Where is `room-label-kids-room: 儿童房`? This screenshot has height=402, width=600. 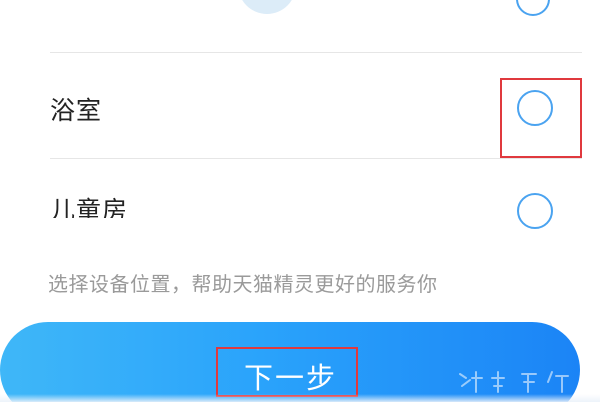 room-label-kids-room: 儿童房 is located at coordinates (89, 207).